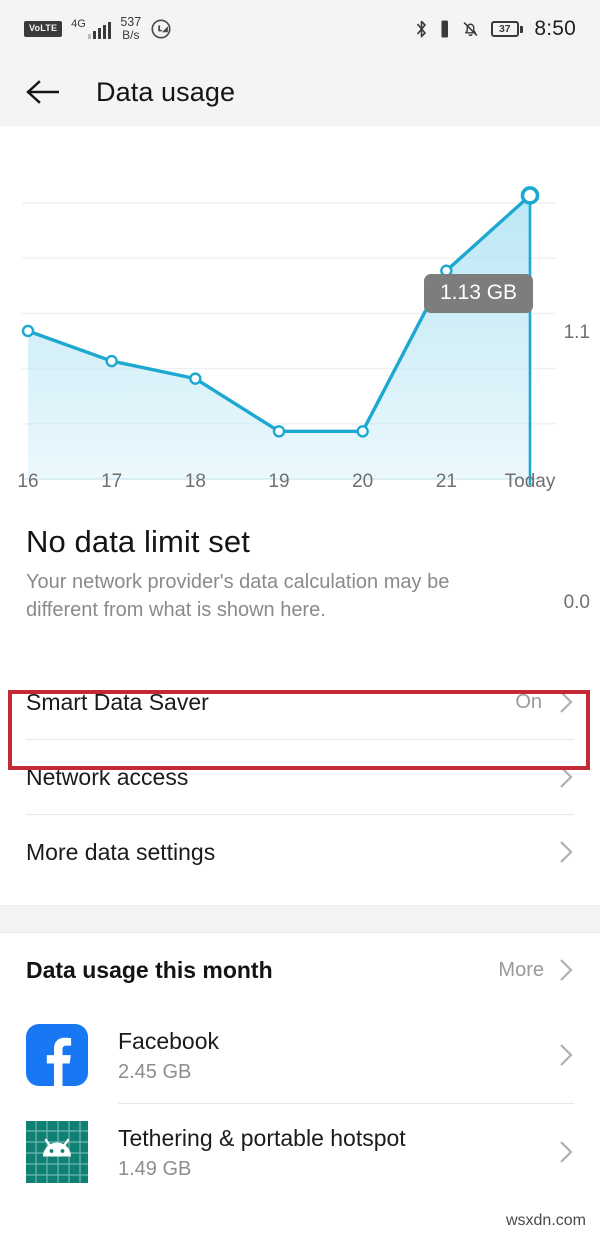 The width and height of the screenshot is (600, 1238). Describe the element at coordinates (117, 701) in the screenshot. I see `row-smart-data-saver-label: Smart Data Saver` at that location.